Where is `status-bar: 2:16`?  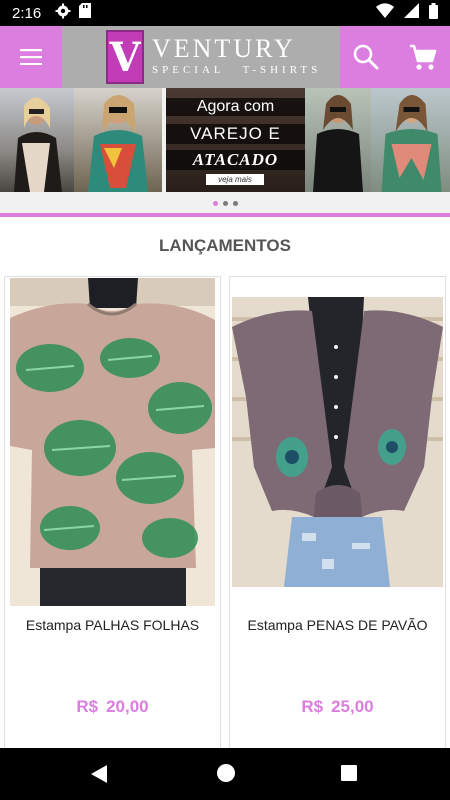
status-bar: 2:16 is located at coordinates (225, 13).